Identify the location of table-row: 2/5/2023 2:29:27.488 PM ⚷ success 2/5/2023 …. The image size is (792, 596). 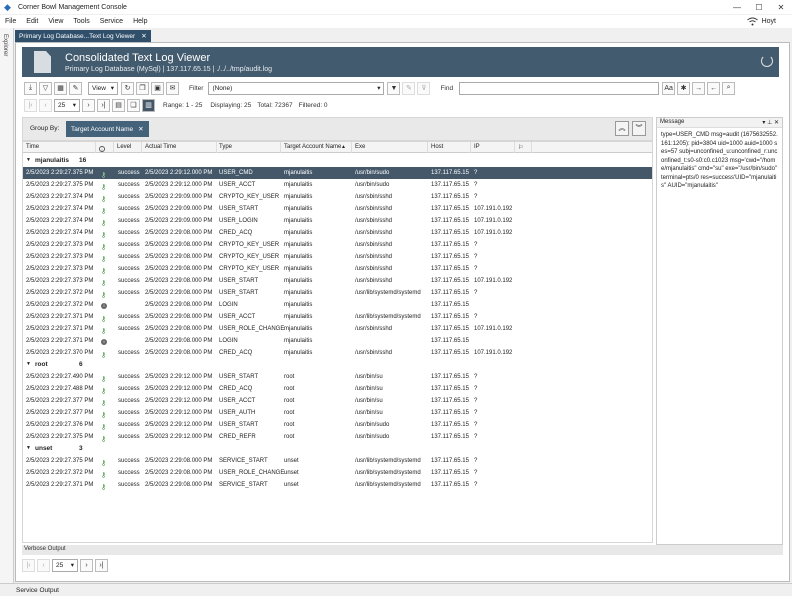
(337, 389).